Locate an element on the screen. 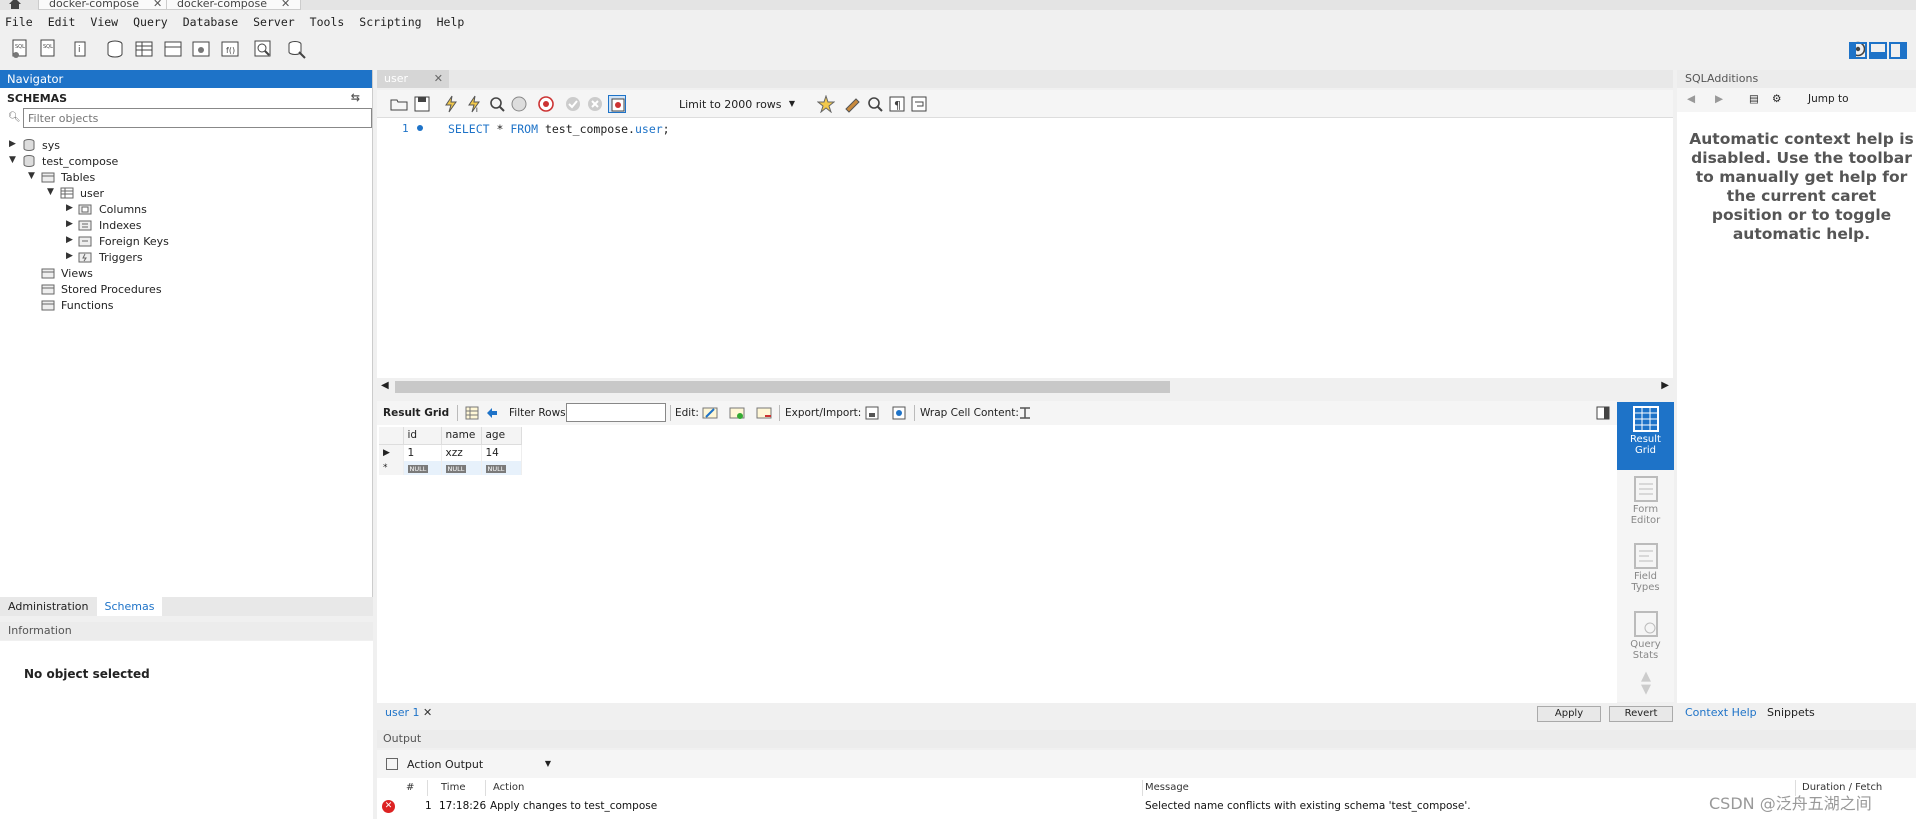 Image resolution: width=1916 pixels, height=819 pixels. menu-view: View is located at coordinates (104, 22).